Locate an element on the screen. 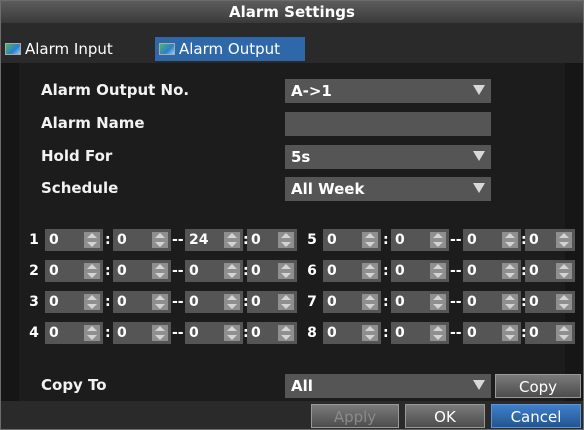  tab-alarm-input: Alarm Input is located at coordinates (75, 49).